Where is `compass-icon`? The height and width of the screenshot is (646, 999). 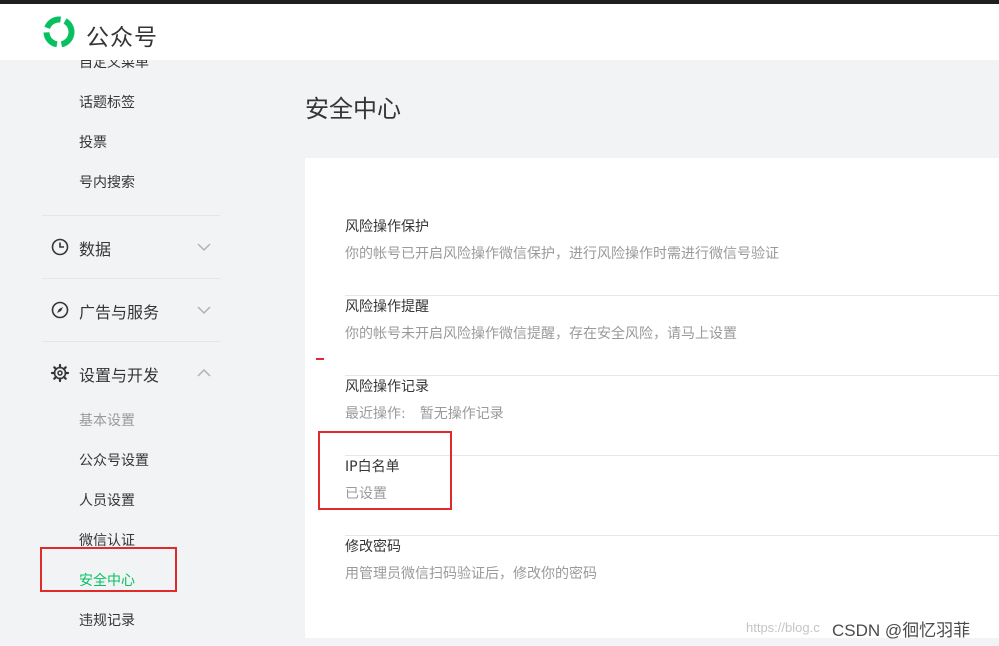 compass-icon is located at coordinates (60, 310).